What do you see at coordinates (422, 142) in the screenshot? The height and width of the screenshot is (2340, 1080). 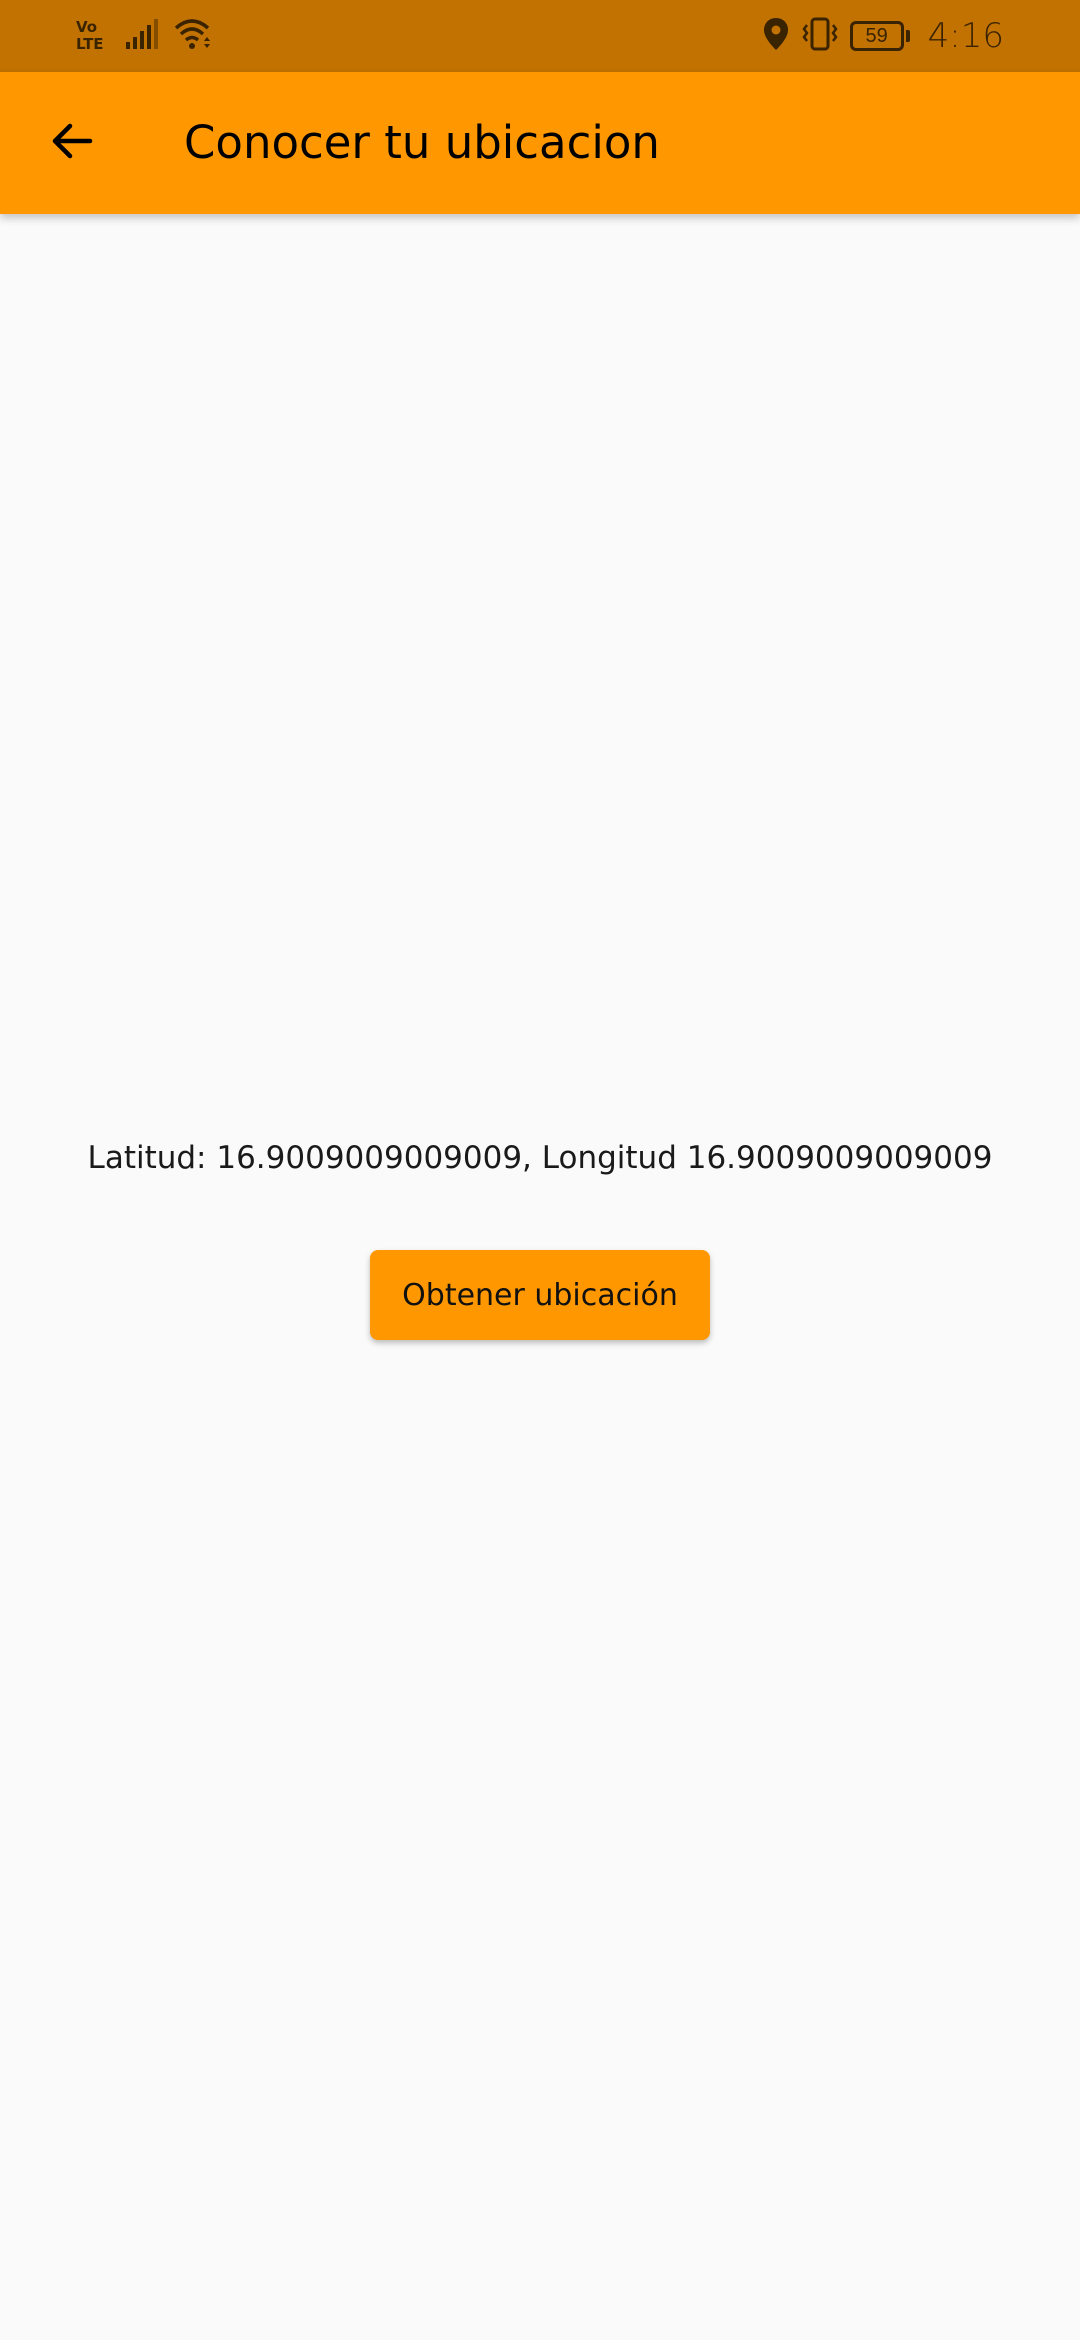 I see `page-title: Conocer tu ubicacion` at bounding box center [422, 142].